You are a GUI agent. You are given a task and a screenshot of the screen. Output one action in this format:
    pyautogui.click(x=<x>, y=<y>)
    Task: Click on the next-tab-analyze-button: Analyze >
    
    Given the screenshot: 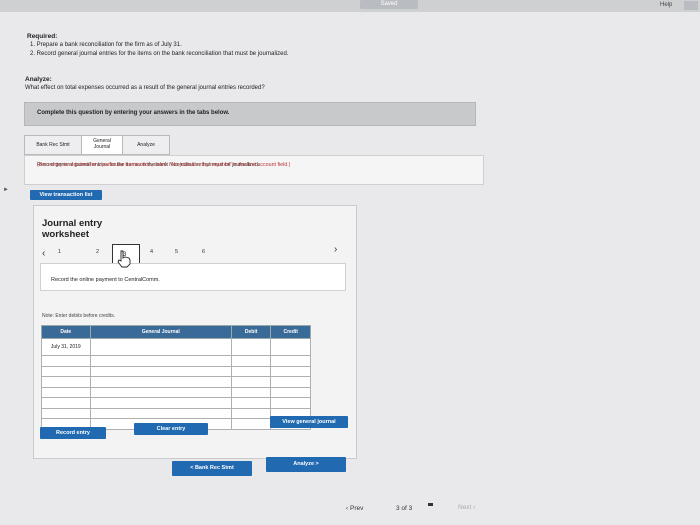 What is the action you would take?
    pyautogui.click(x=306, y=464)
    